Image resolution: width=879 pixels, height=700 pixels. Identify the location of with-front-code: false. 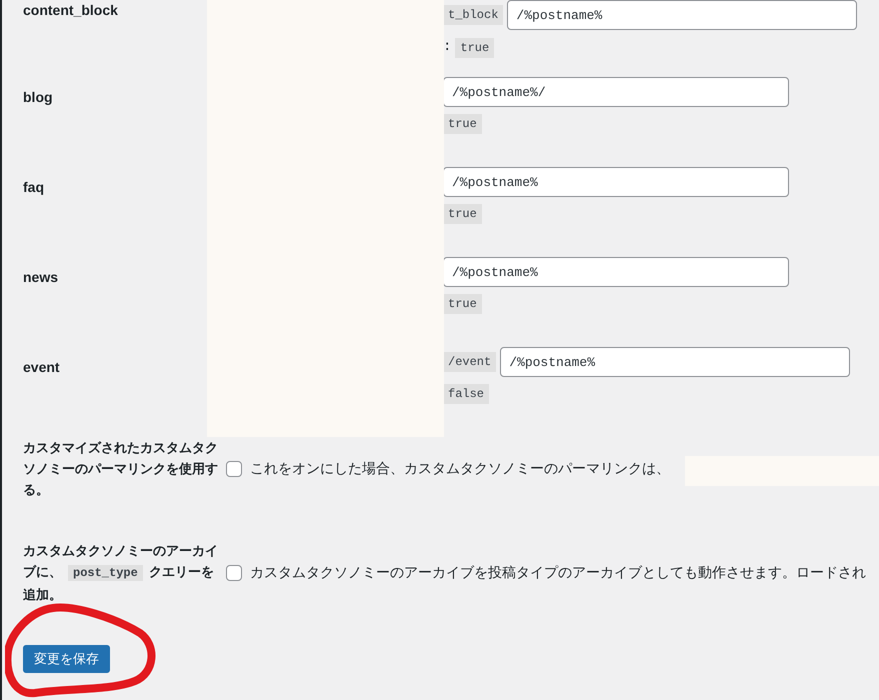
(466, 394).